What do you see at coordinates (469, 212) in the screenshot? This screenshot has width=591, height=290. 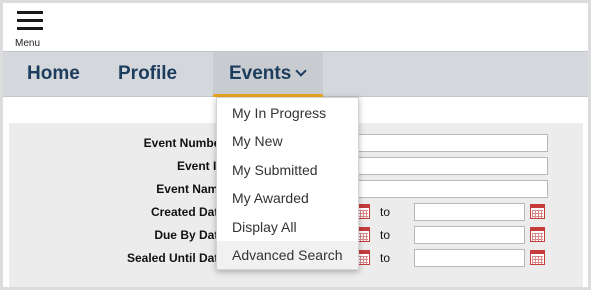 I see `created-date-to-input` at bounding box center [469, 212].